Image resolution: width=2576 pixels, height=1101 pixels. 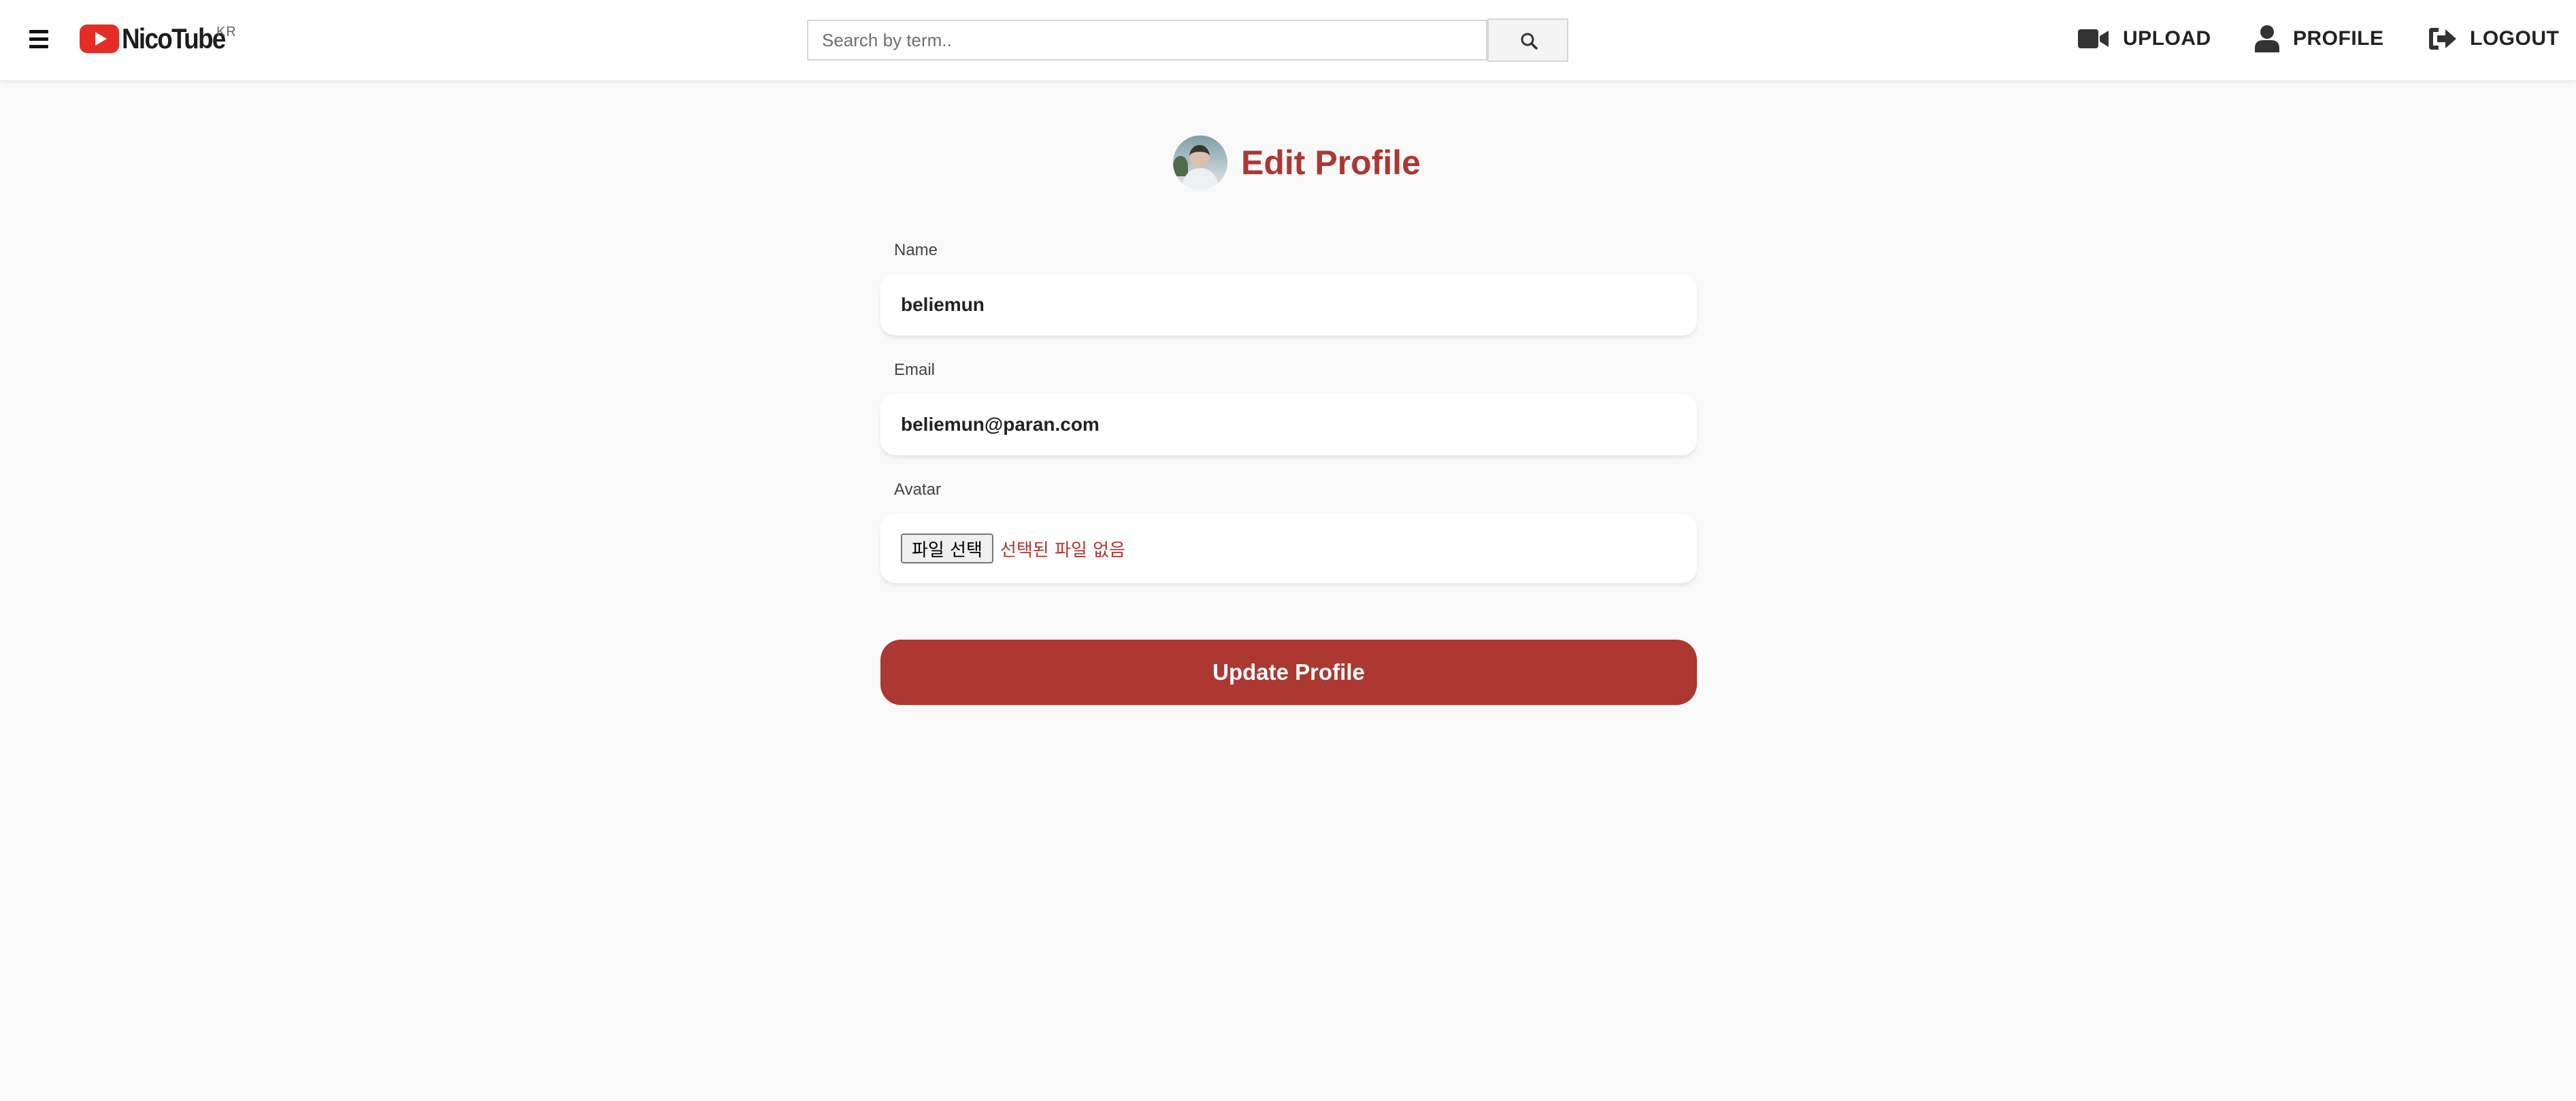 What do you see at coordinates (2443, 39) in the screenshot?
I see `sign-out-icon` at bounding box center [2443, 39].